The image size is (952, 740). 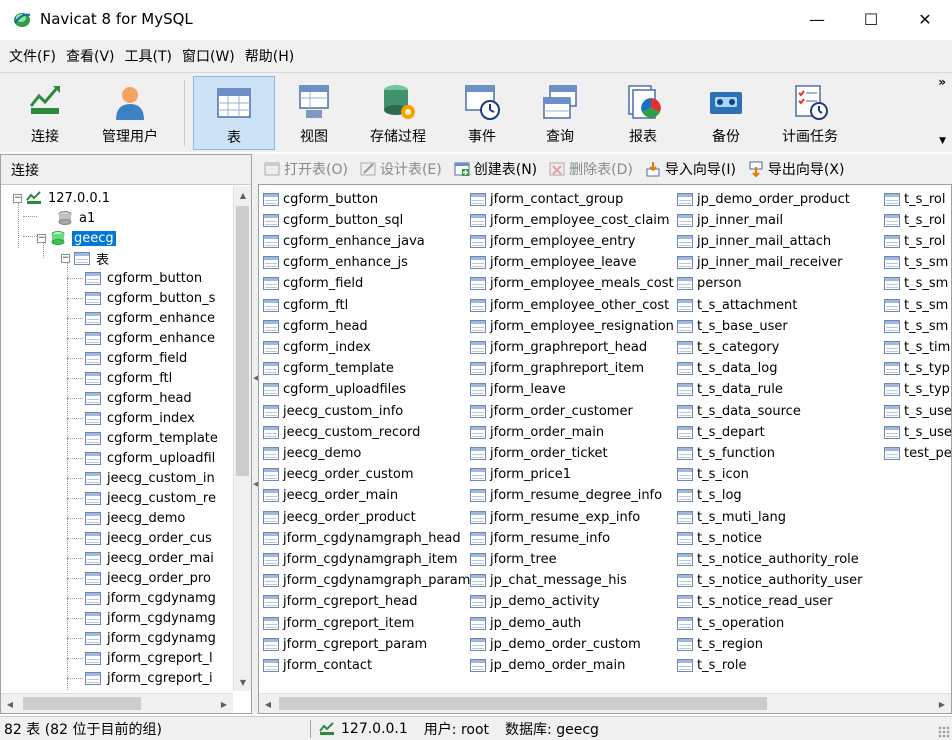 What do you see at coordinates (525, 623) in the screenshot?
I see `table-list-item: jp_demo_auth` at bounding box center [525, 623].